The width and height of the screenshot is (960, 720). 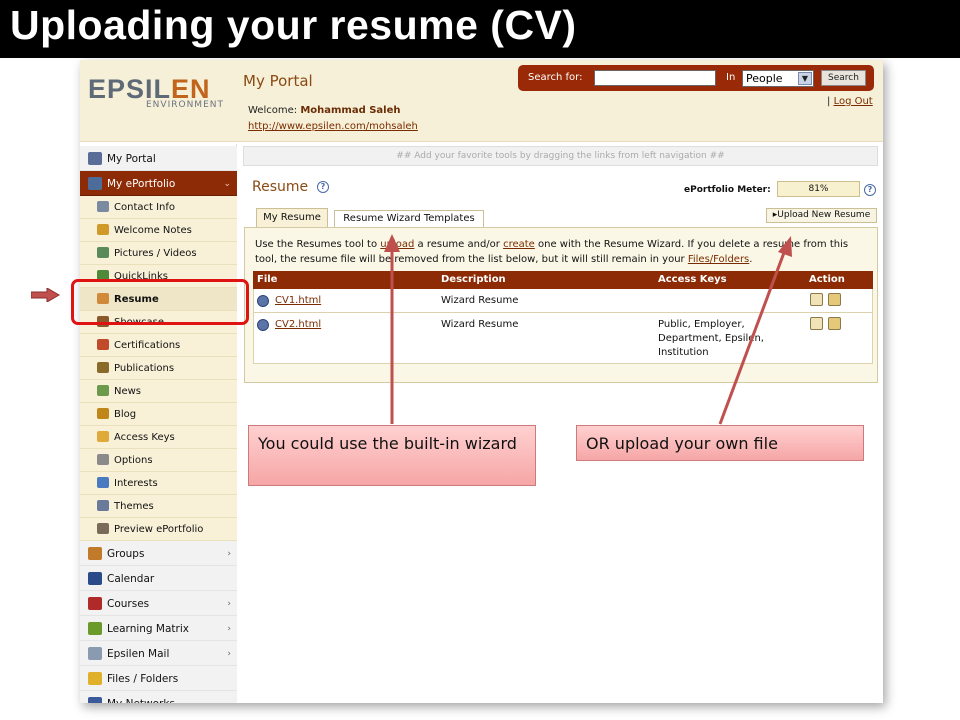 What do you see at coordinates (128, 604) in the screenshot?
I see `sidebar-item-label: Courses` at bounding box center [128, 604].